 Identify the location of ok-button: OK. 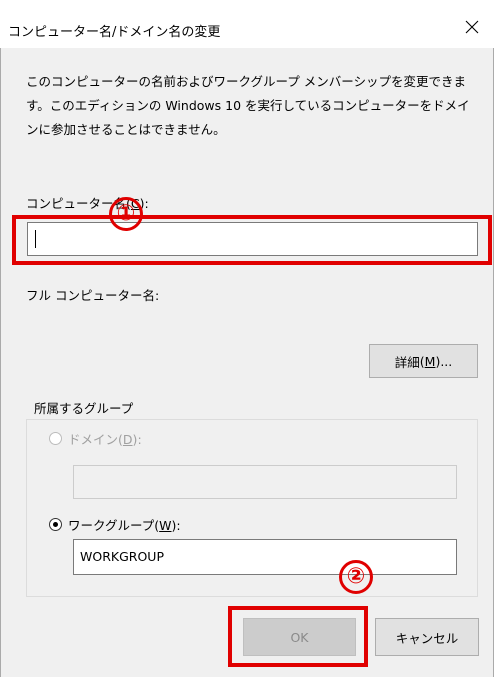
(299, 637).